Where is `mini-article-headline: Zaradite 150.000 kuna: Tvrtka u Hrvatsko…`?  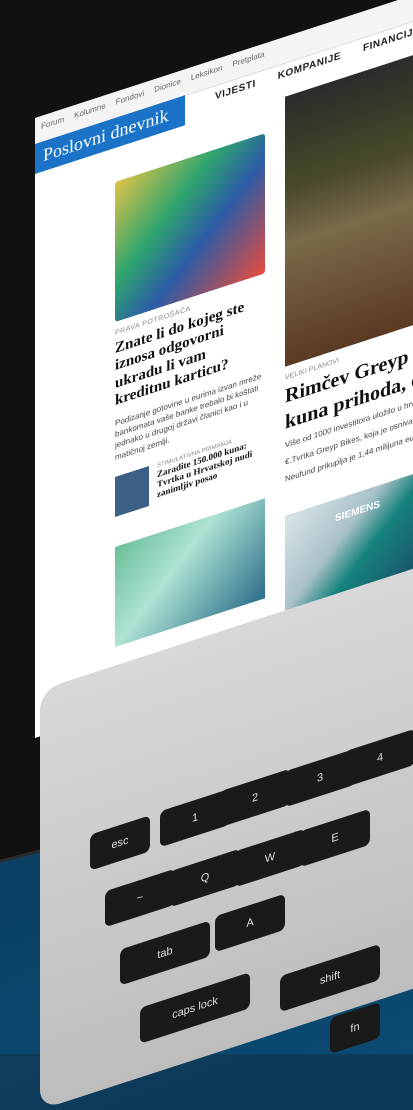
mini-article-headline: Zaradite 150.000 kuna: Tvrtka u Hrvatsko… is located at coordinates (211, 467).